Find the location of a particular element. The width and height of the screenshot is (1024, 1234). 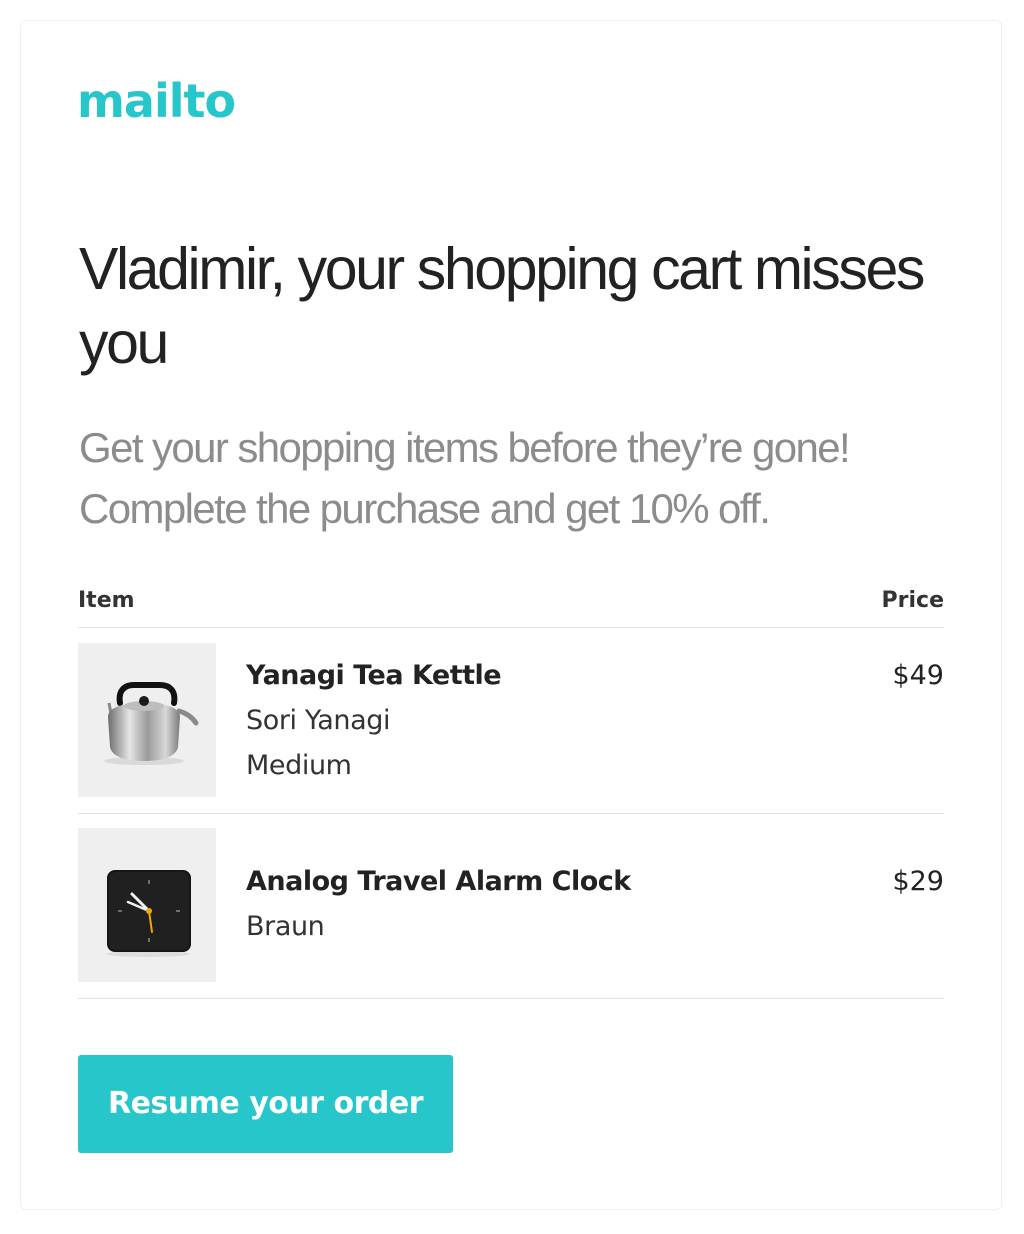

product-image-kettle is located at coordinates (147, 720).